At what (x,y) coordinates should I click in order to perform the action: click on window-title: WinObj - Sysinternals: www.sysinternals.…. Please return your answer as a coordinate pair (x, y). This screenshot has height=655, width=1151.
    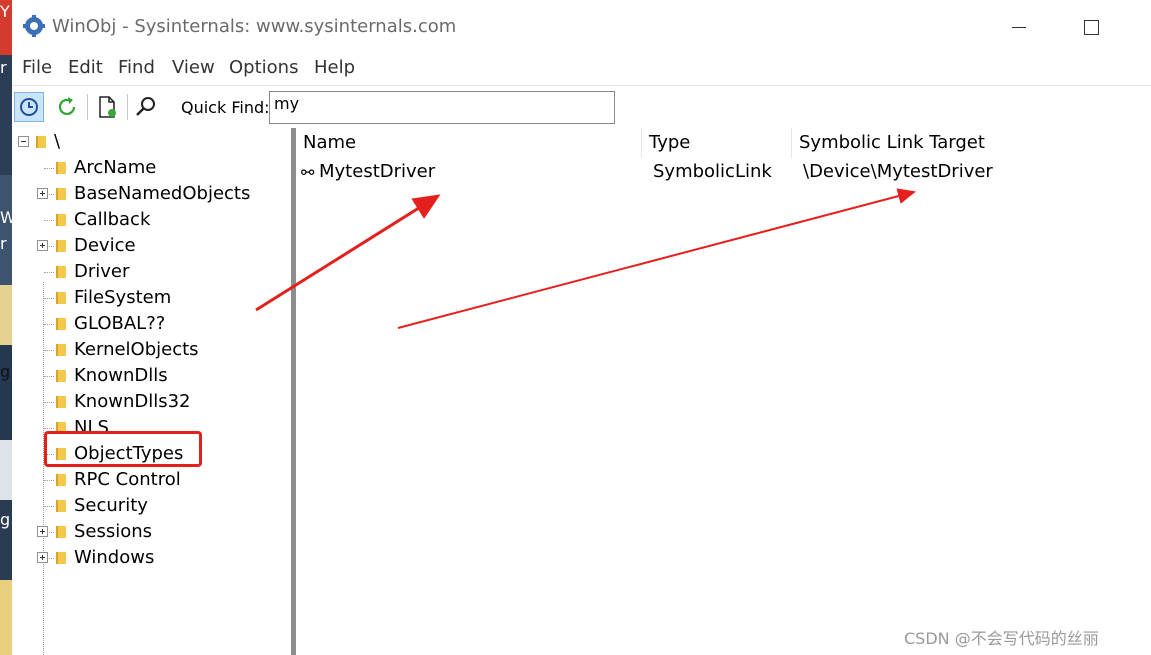
    Looking at the image, I should click on (254, 26).